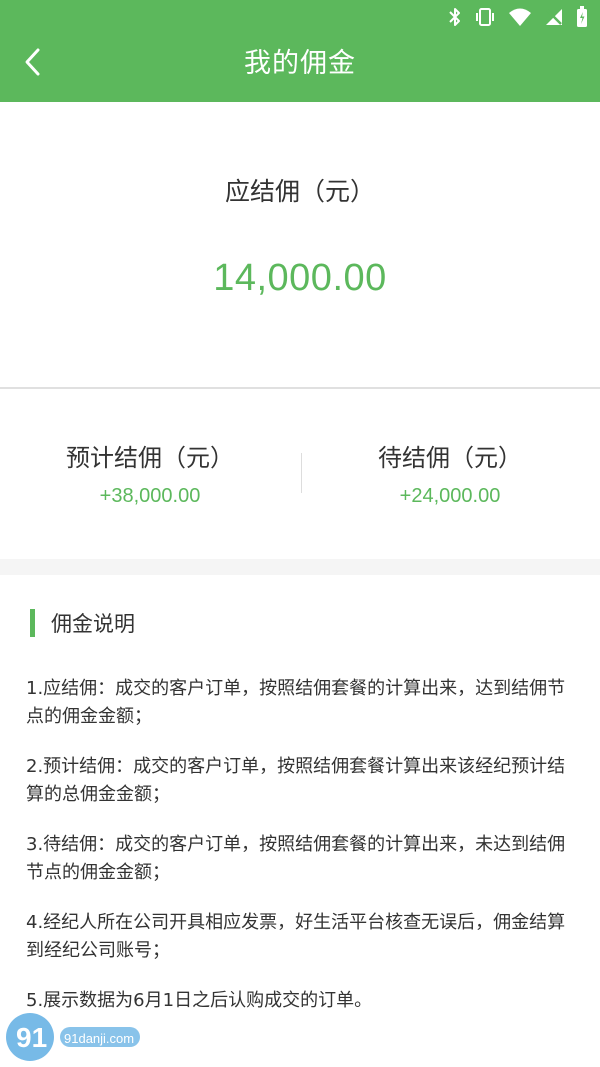 The width and height of the screenshot is (600, 1067). I want to click on list-item: 4.经纪人所在公司开具相应发票，好生活平台核查无误后，佣金结算到经纪公司账号；, so click(296, 936).